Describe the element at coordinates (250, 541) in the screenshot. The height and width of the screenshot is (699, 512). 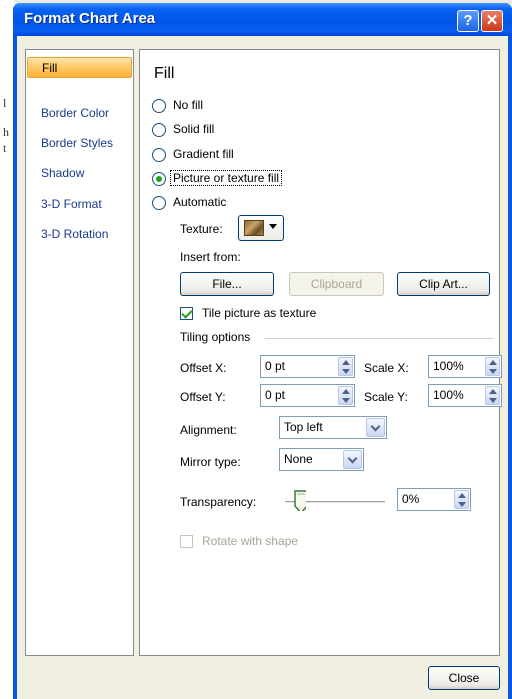
I see `rotate-with-shape-label: Rotate with shape` at that location.